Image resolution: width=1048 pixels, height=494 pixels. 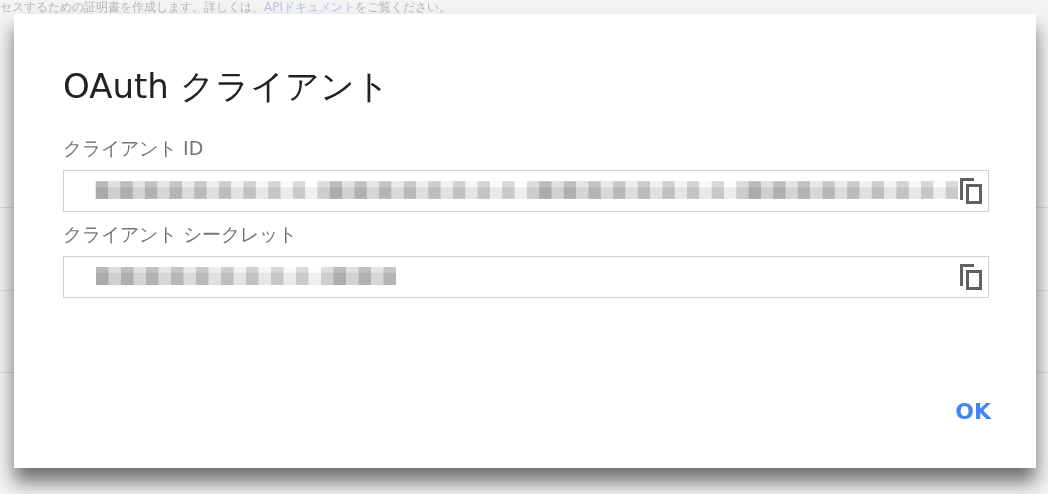 I want to click on field-label: クライアント シークレット, so click(x=181, y=234).